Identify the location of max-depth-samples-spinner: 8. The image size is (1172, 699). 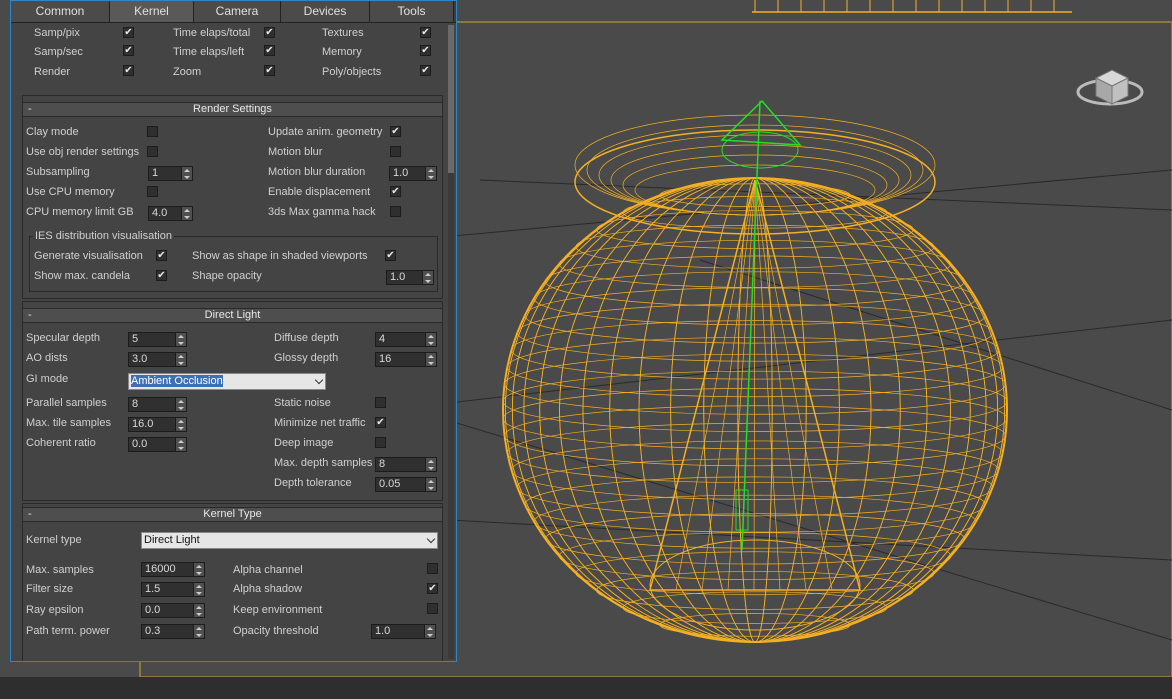
(406, 464).